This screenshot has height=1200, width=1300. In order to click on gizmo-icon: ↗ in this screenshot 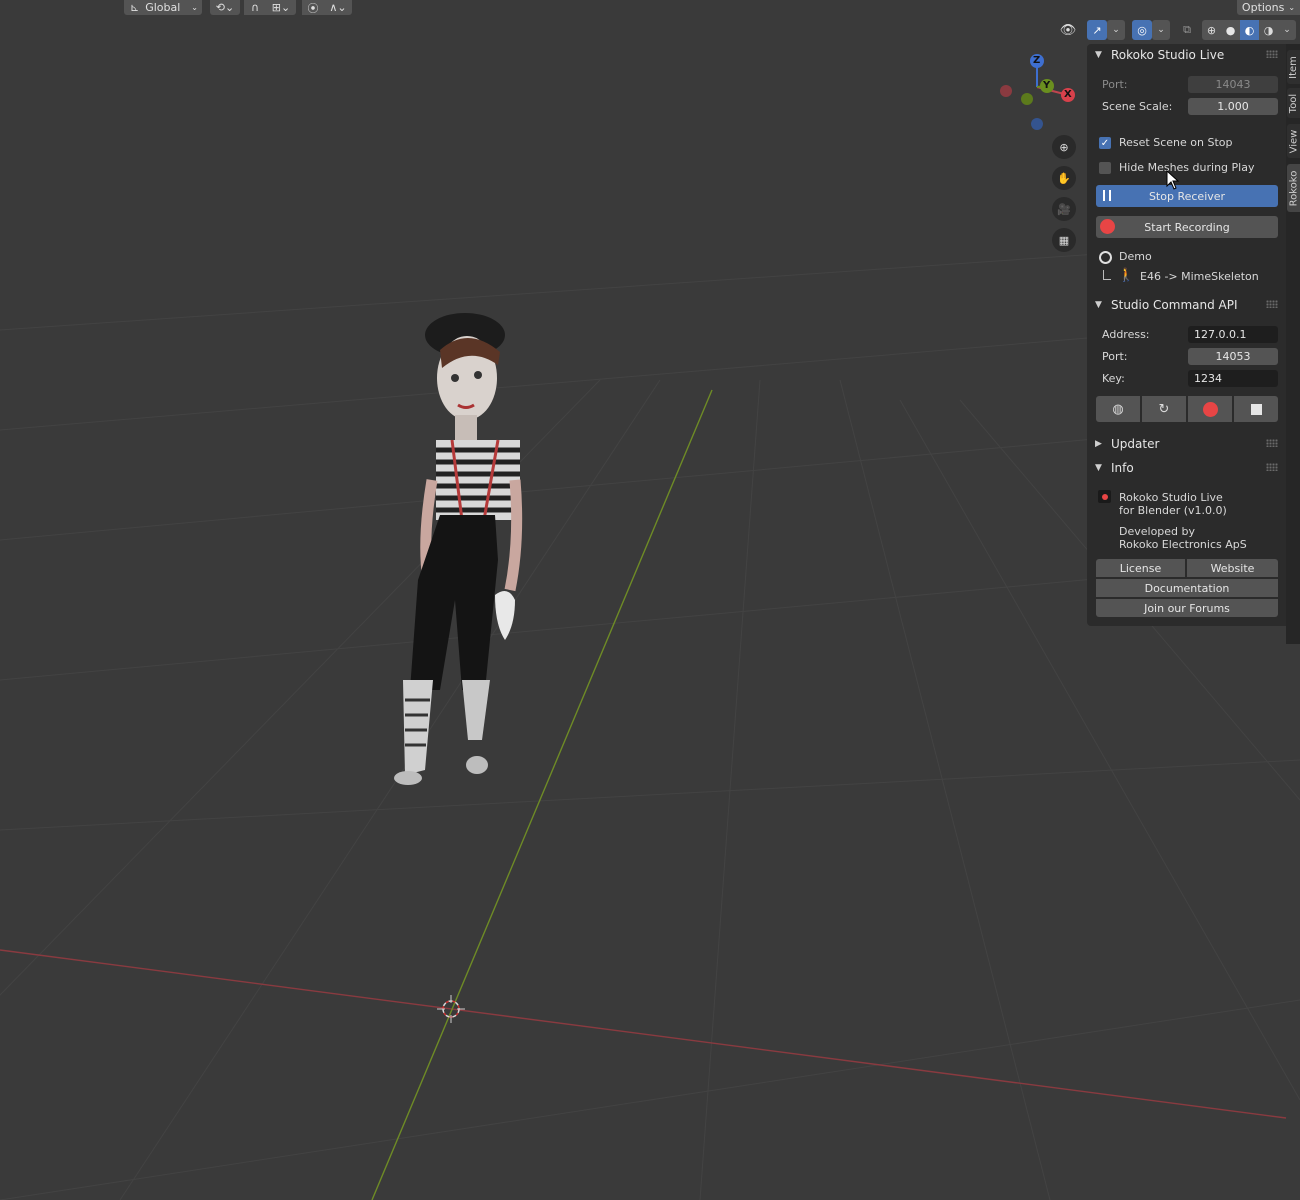, I will do `click(1097, 30)`.